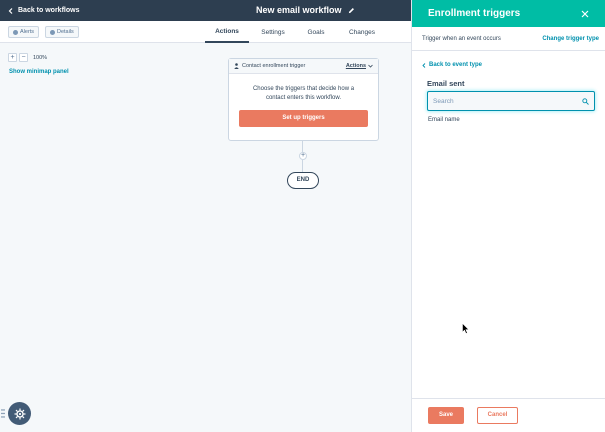  I want to click on alerts-button: Alerts, so click(24, 32).